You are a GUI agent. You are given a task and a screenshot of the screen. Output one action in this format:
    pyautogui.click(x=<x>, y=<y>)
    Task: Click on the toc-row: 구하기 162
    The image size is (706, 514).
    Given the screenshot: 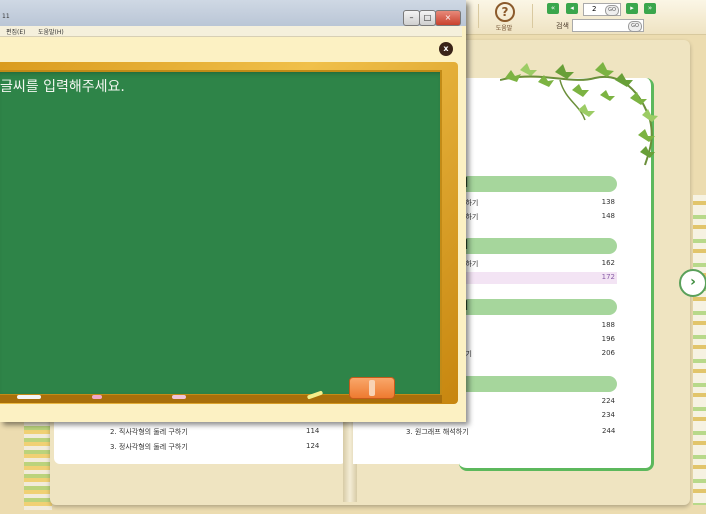 What is the action you would take?
    pyautogui.click(x=538, y=264)
    